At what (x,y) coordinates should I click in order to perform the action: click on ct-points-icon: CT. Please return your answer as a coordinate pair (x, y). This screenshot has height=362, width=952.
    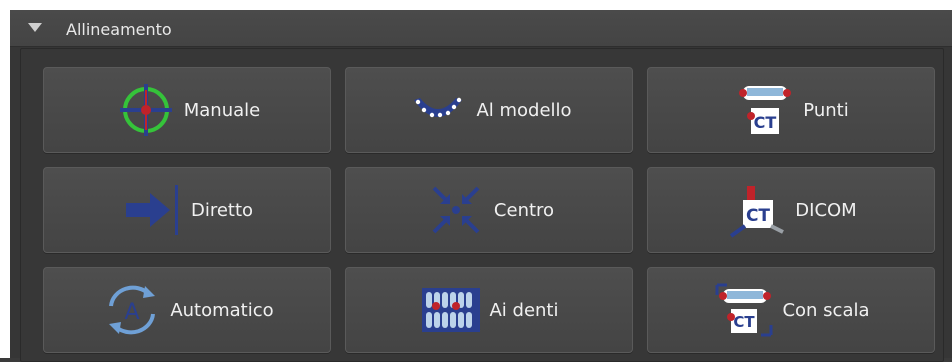
    Looking at the image, I should click on (765, 110).